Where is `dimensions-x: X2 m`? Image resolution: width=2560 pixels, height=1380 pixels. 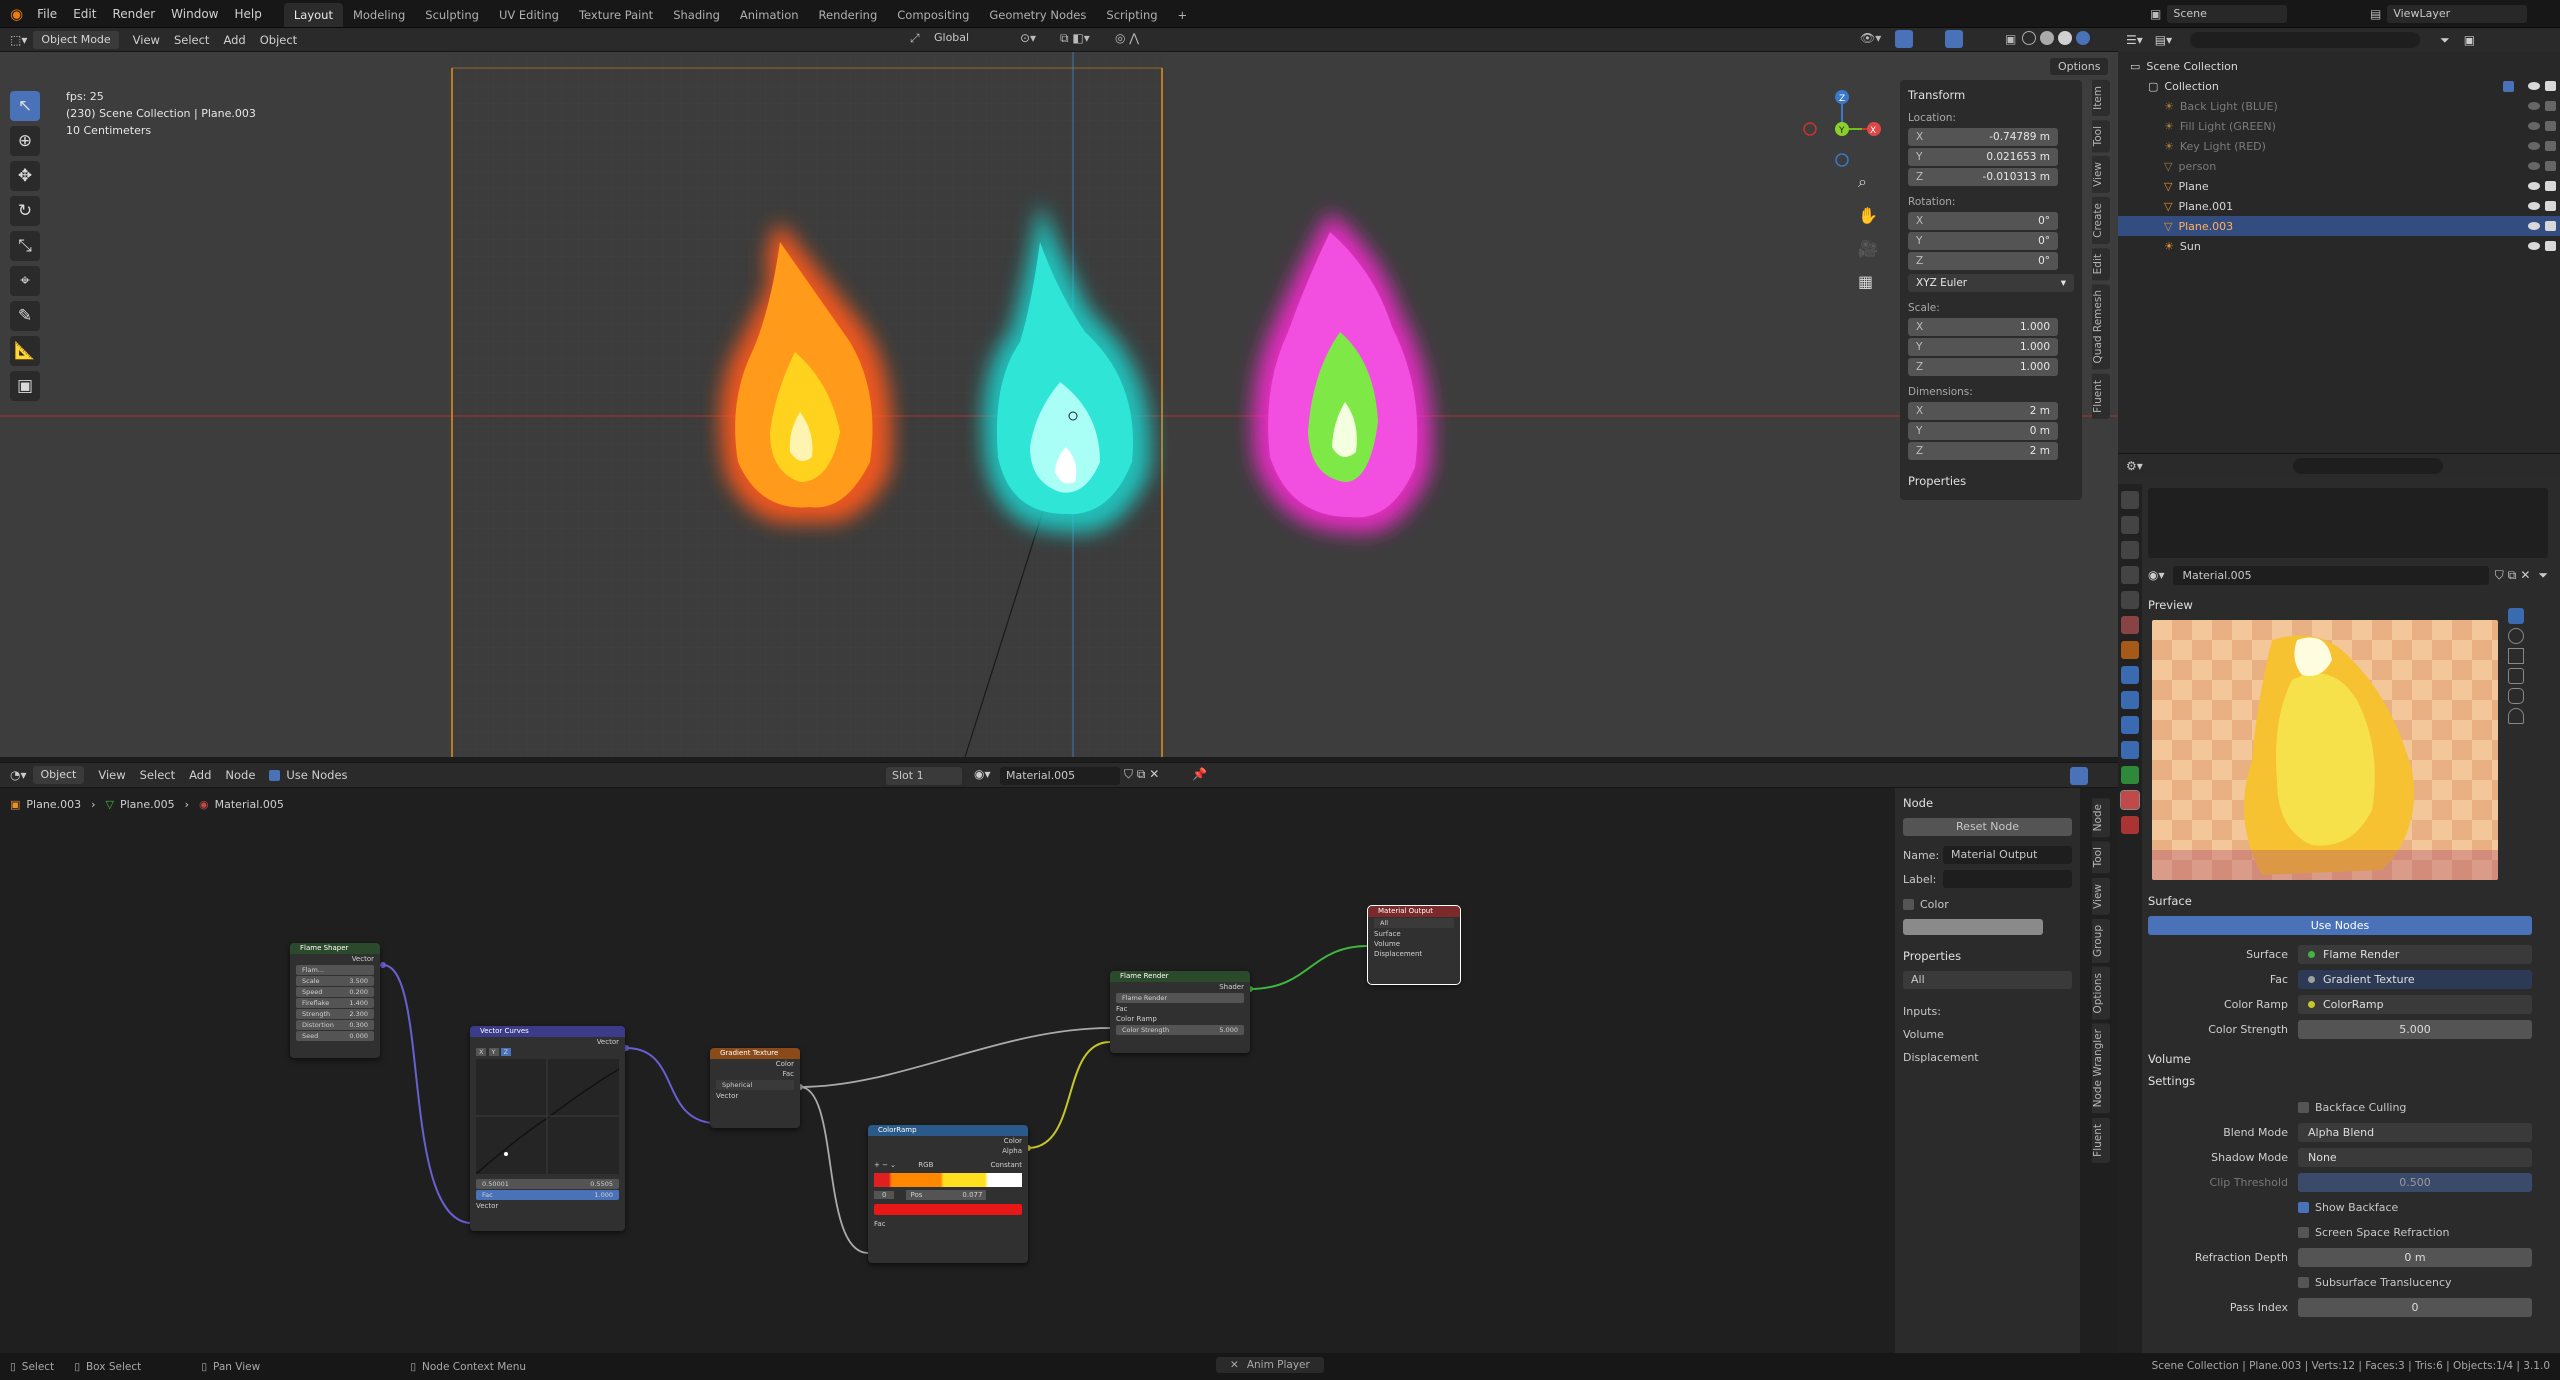 dimensions-x: X2 m is located at coordinates (1983, 411).